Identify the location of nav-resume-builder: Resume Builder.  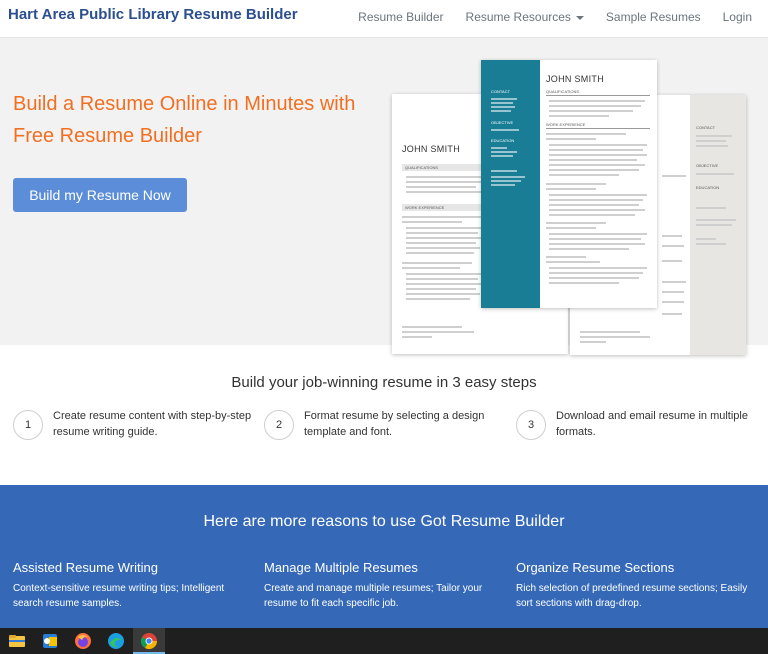
(400, 17).